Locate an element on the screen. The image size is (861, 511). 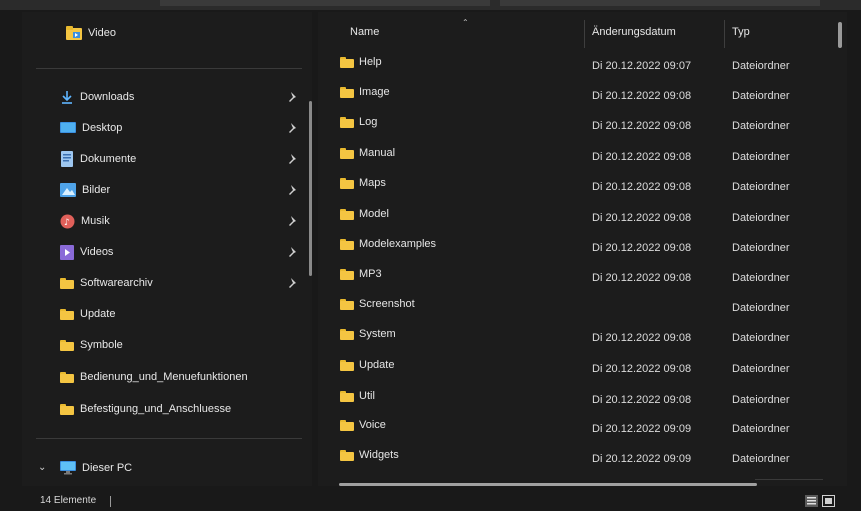
file-name: Voice is located at coordinates (372, 425).